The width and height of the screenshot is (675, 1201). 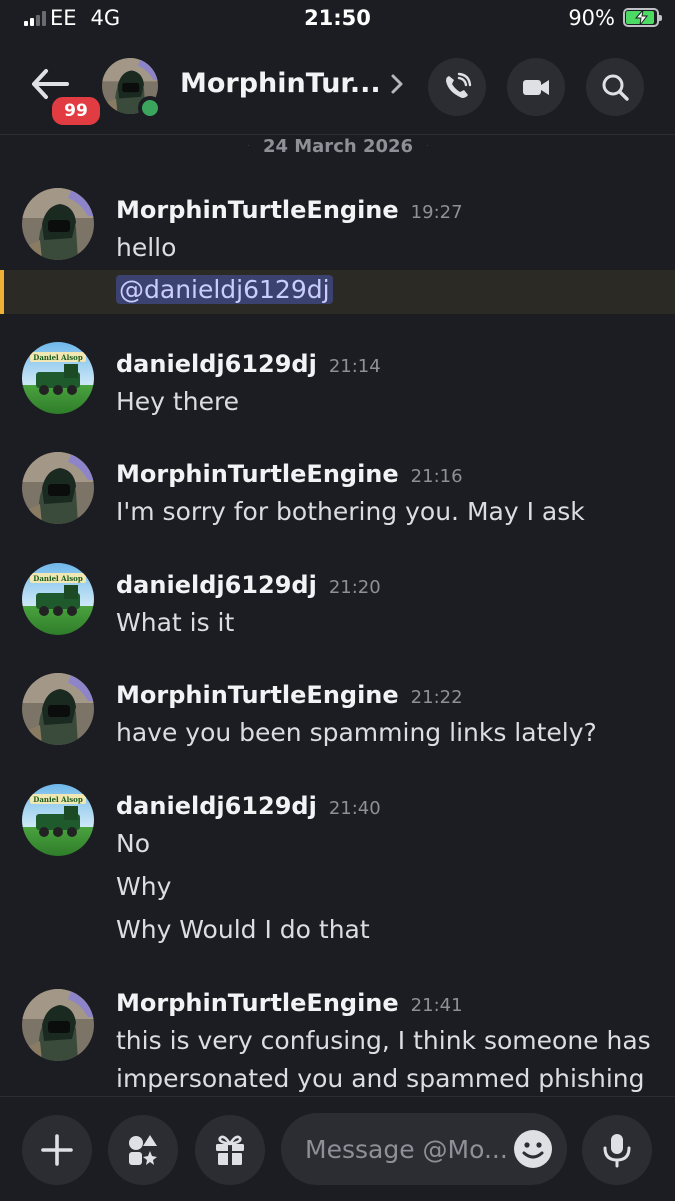 What do you see at coordinates (354, 587) in the screenshot?
I see `message-timestamp: 21:20` at bounding box center [354, 587].